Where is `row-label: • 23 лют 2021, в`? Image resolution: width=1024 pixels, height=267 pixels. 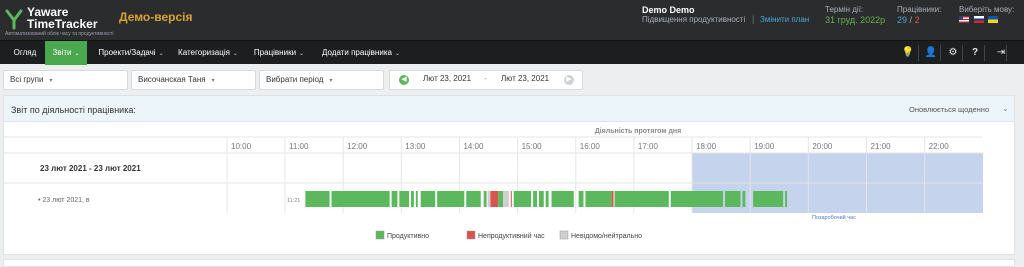
row-label: • 23 лют 2021, в is located at coordinates (64, 200).